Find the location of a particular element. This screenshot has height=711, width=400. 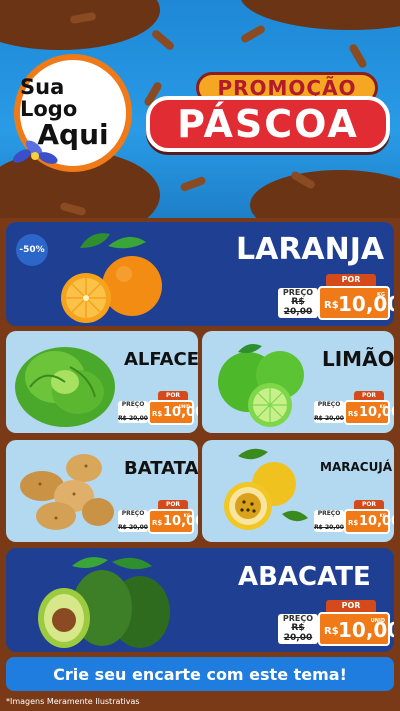

cta-banner: Crie seu encarte com este tema! is located at coordinates (200, 674).